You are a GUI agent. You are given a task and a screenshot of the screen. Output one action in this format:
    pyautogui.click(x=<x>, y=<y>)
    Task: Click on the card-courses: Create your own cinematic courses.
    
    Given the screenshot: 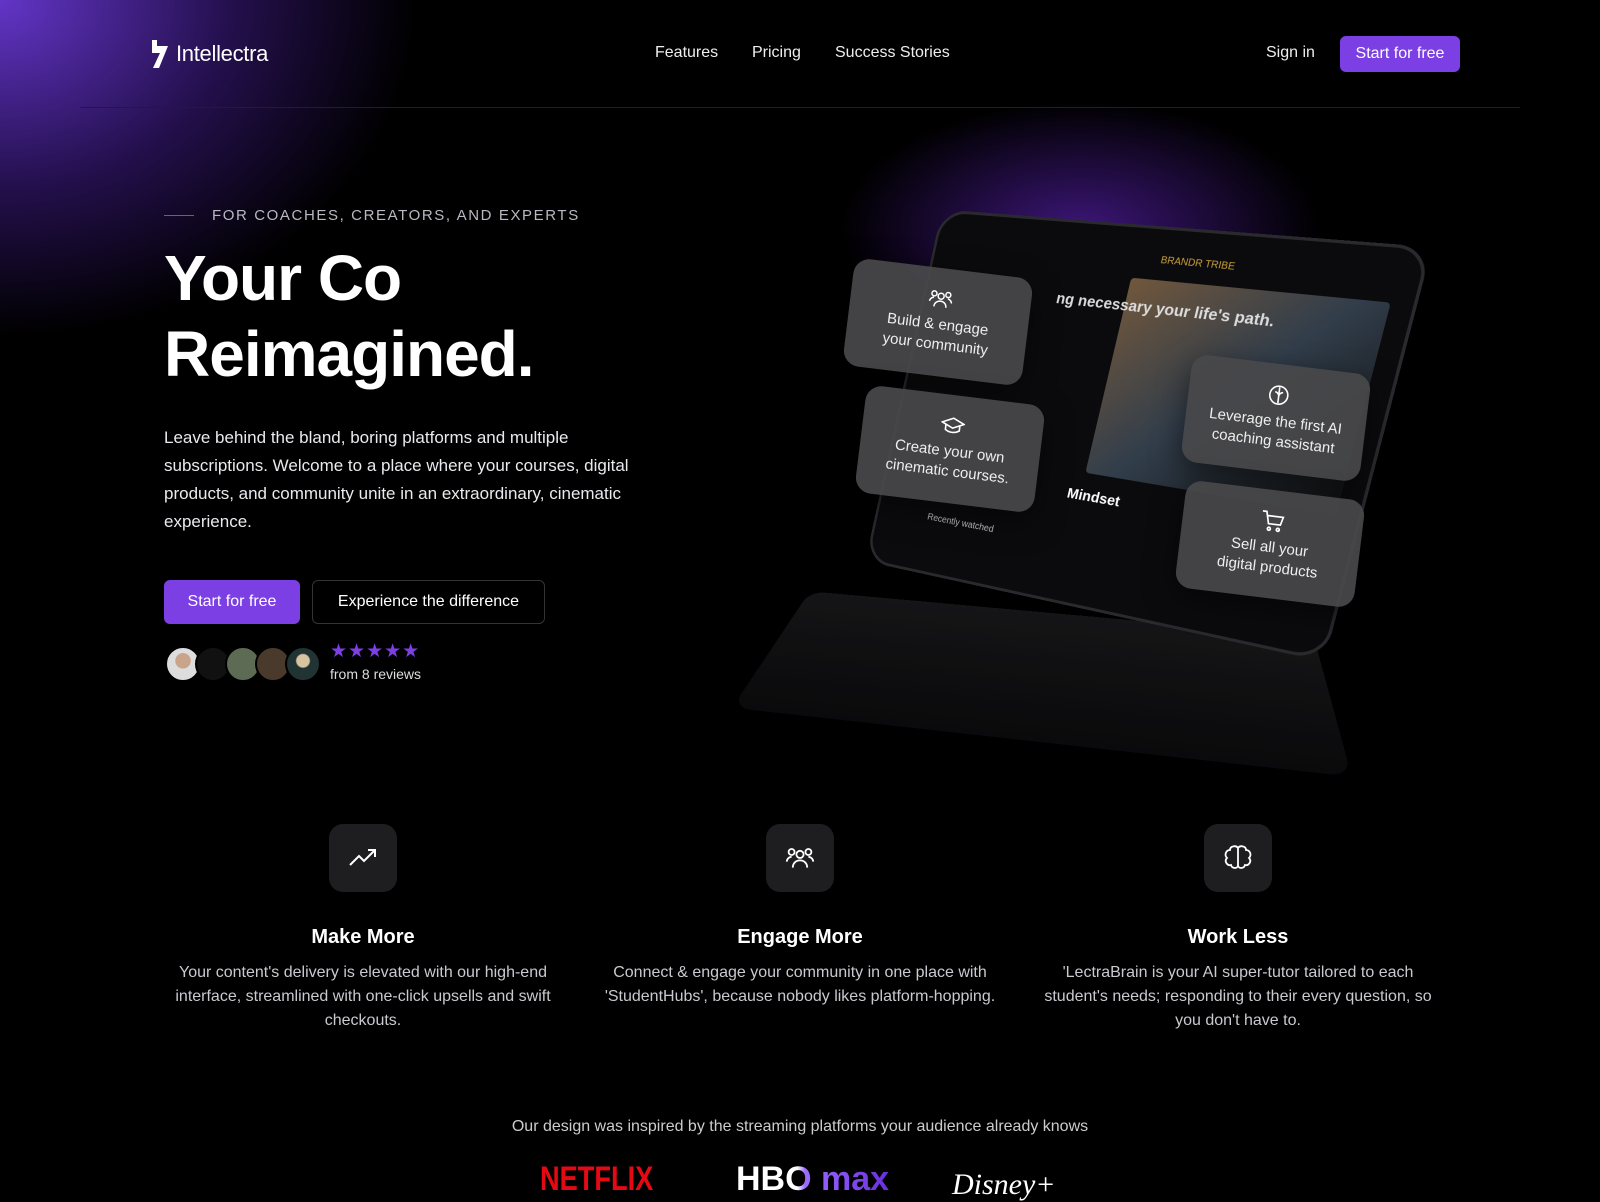 What is the action you would take?
    pyautogui.click(x=950, y=448)
    